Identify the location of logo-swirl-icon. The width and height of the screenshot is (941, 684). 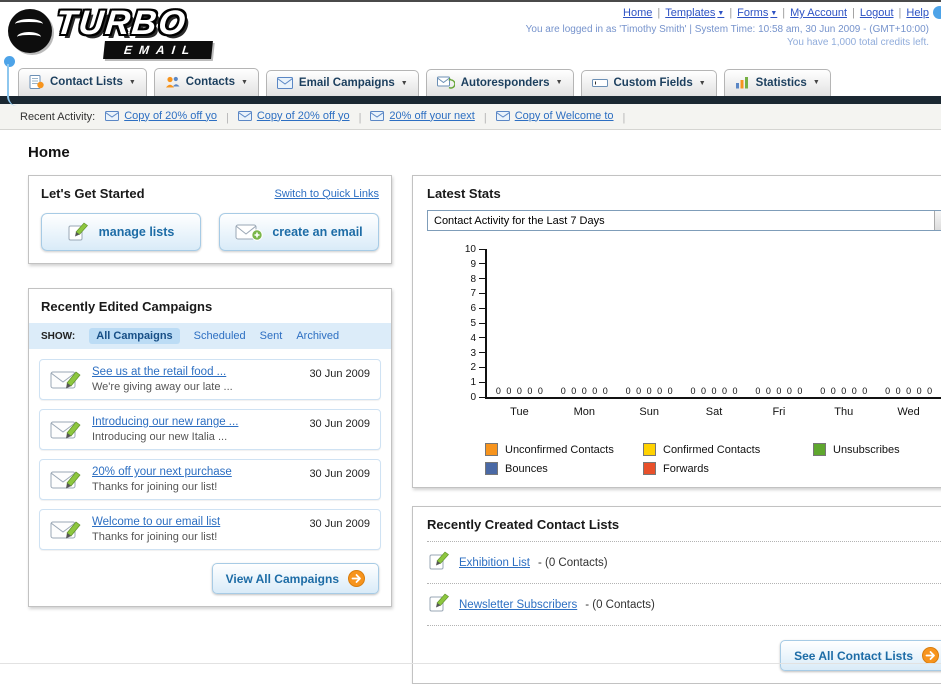
(30, 31).